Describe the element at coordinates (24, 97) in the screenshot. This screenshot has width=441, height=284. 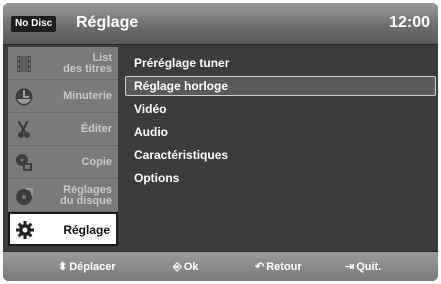
I see `timer-clock-icon` at that location.